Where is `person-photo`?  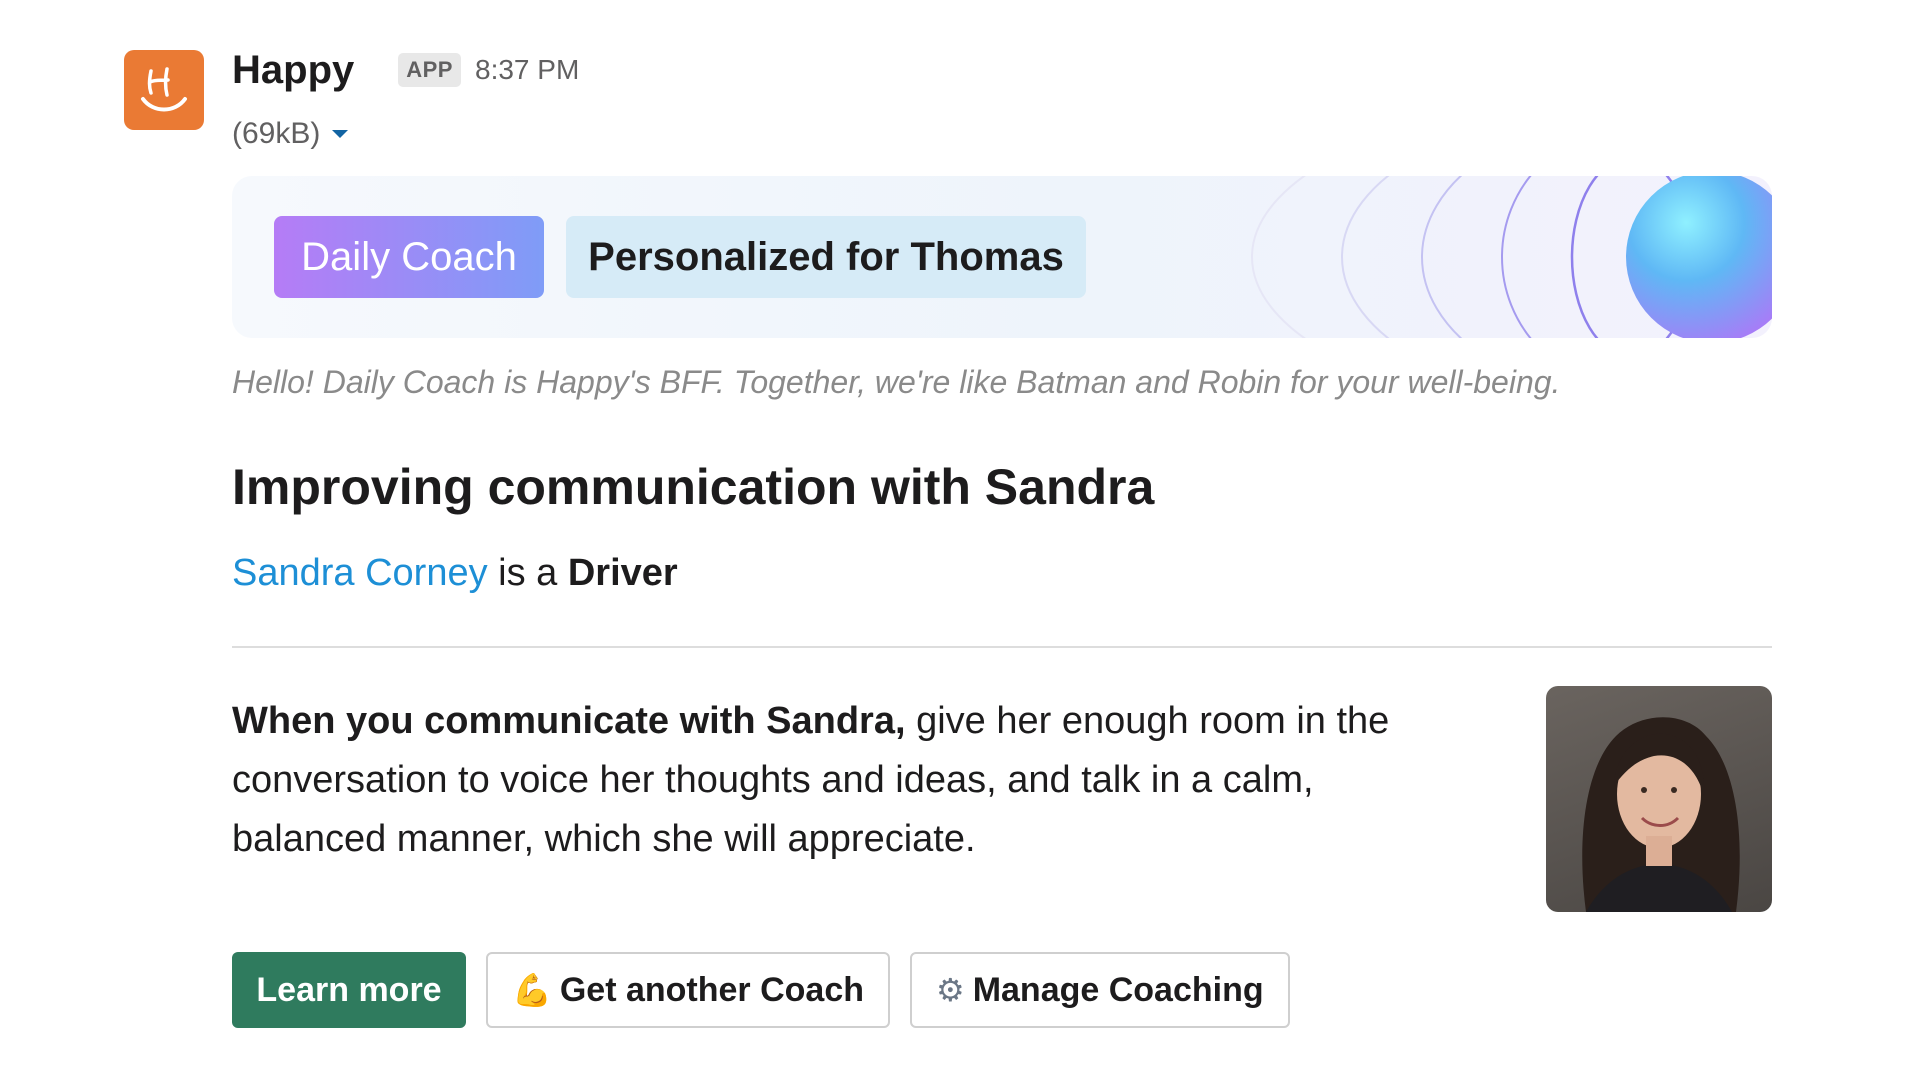 person-photo is located at coordinates (1659, 799).